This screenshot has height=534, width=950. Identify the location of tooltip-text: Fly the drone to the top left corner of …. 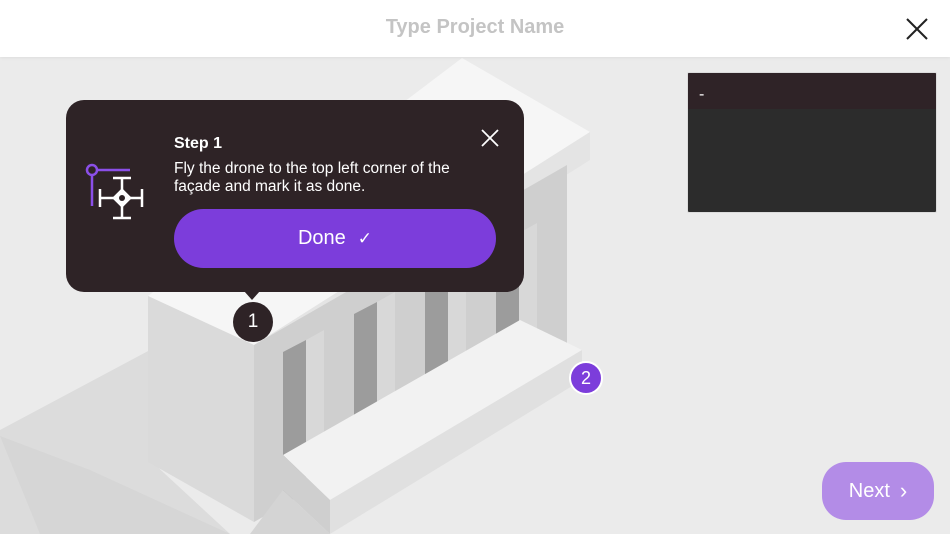
(312, 177).